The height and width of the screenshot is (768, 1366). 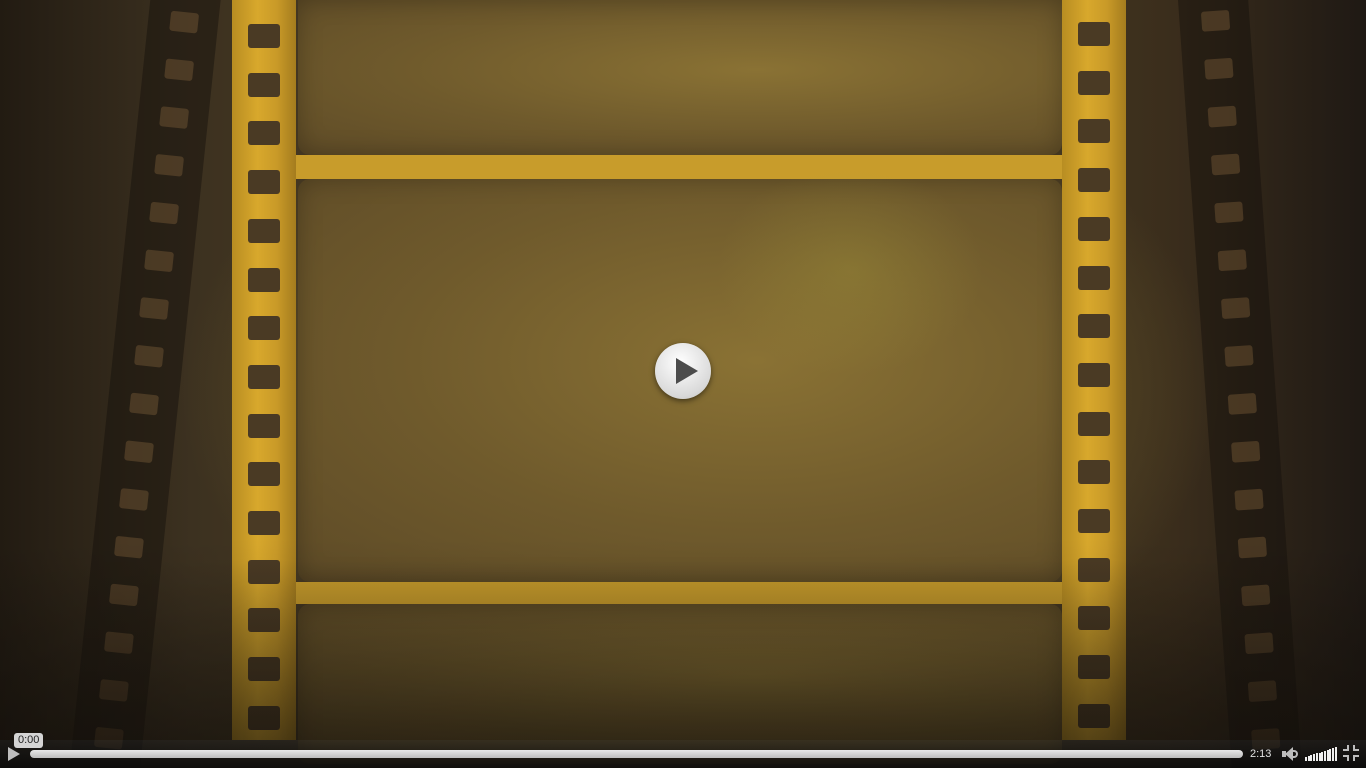 I want to click on volume-slider, so click(x=1322, y=754).